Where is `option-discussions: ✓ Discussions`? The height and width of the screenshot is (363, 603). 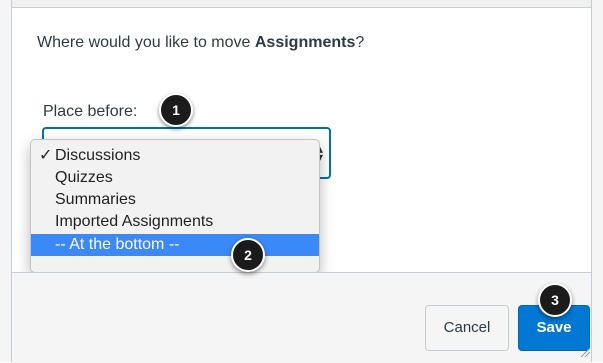
option-discussions: ✓ Discussions is located at coordinates (175, 156).